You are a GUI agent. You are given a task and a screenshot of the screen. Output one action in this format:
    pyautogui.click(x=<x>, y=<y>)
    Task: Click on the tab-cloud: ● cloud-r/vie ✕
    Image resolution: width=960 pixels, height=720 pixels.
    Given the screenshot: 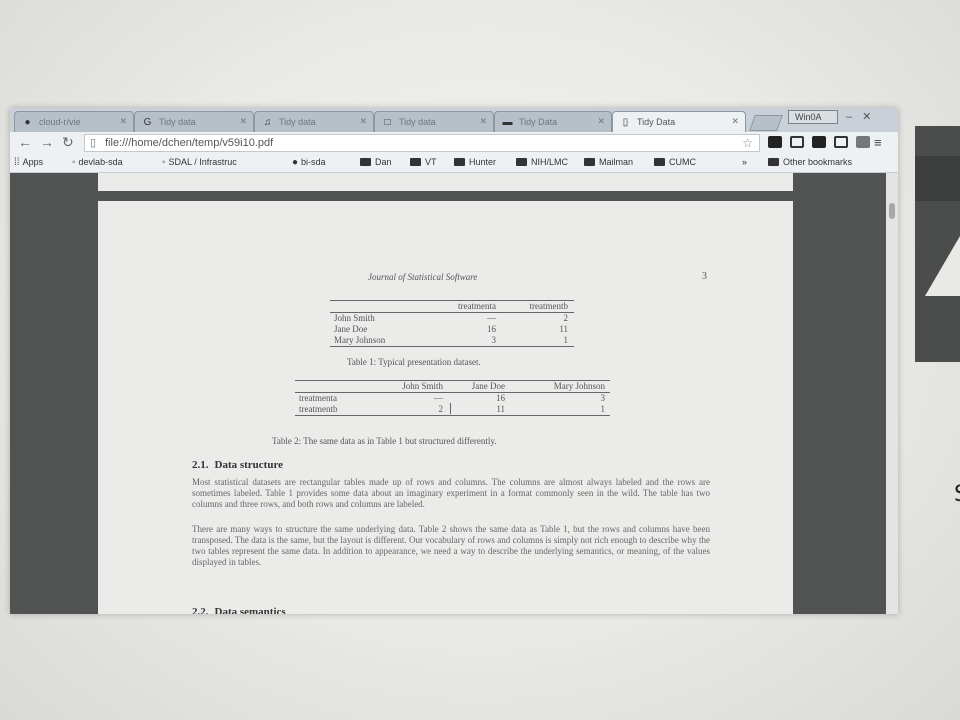 What is the action you would take?
    pyautogui.click(x=74, y=121)
    